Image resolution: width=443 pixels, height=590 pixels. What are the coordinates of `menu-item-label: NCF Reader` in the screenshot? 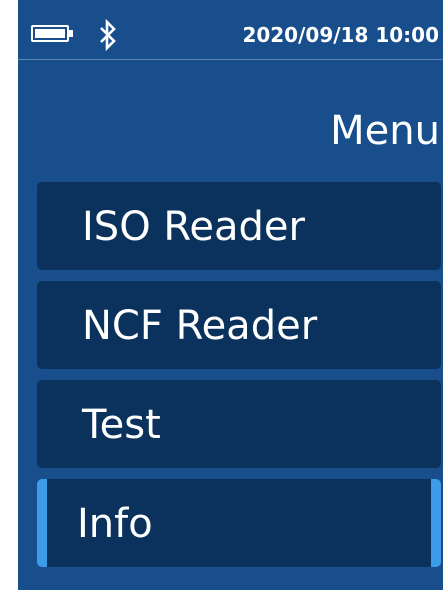 It's located at (200, 326).